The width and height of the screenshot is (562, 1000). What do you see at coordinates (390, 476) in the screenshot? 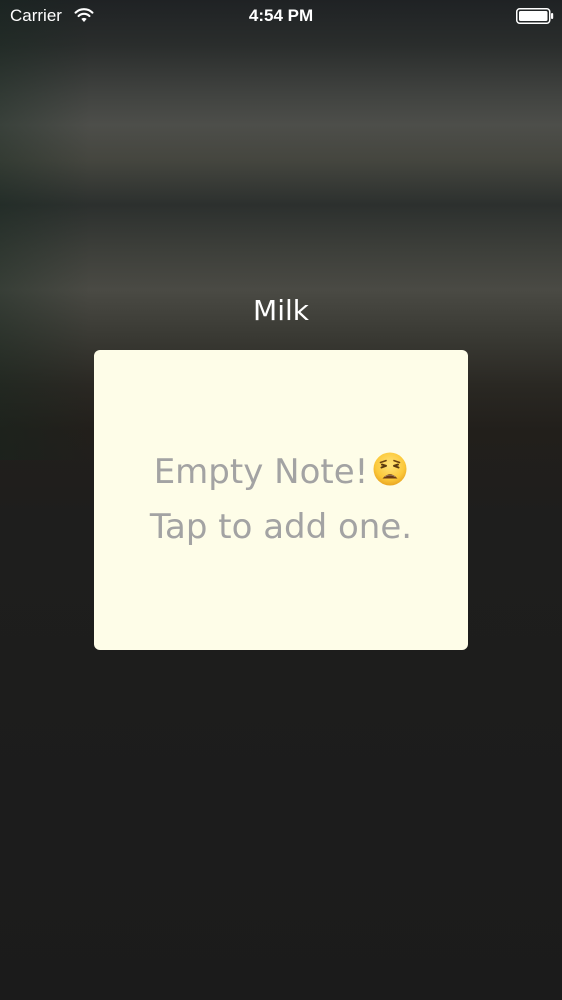
I see `weary-face-emoji-icon` at bounding box center [390, 476].